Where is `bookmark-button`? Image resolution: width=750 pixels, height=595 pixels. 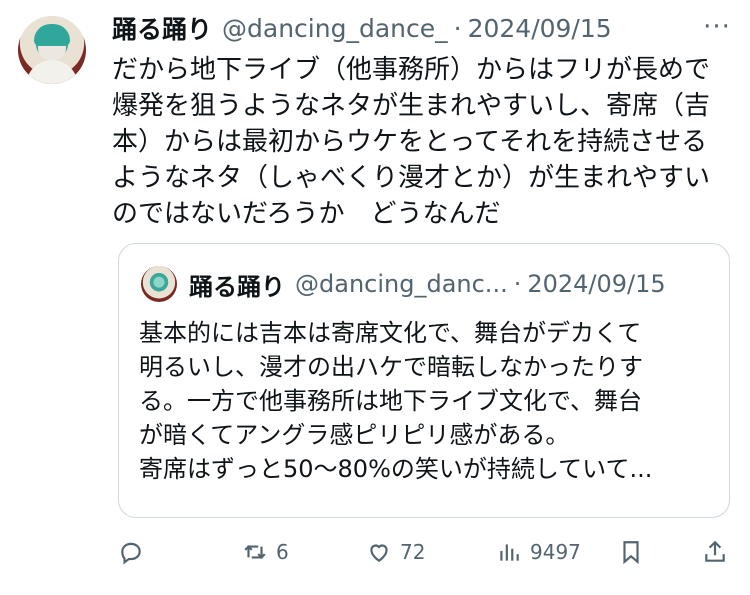 bookmark-button is located at coordinates (631, 552).